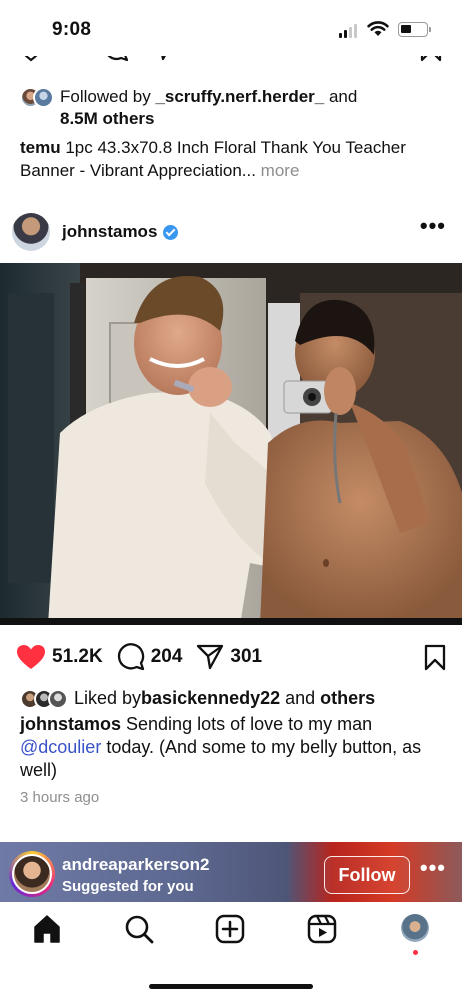 The width and height of the screenshot is (462, 1000). What do you see at coordinates (230, 929) in the screenshot?
I see `create-icon` at bounding box center [230, 929].